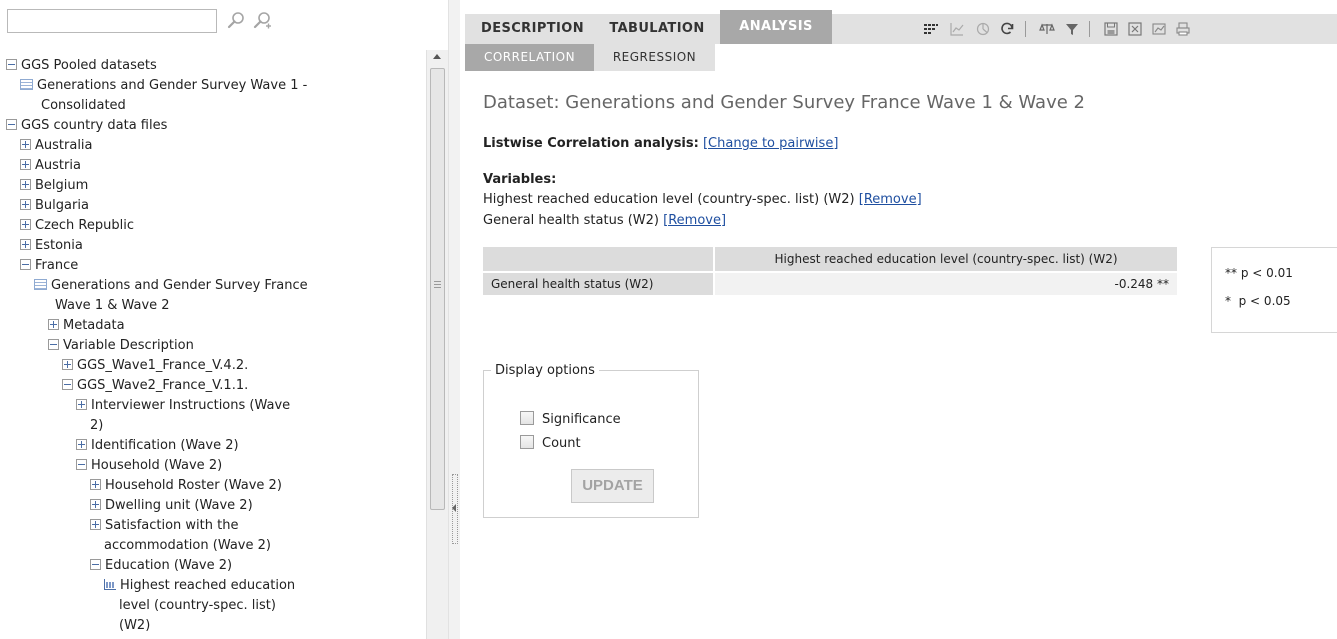 This screenshot has height=639, width=1337. I want to click on table-row: General health status (W2) -0.248 **, so click(830, 283).